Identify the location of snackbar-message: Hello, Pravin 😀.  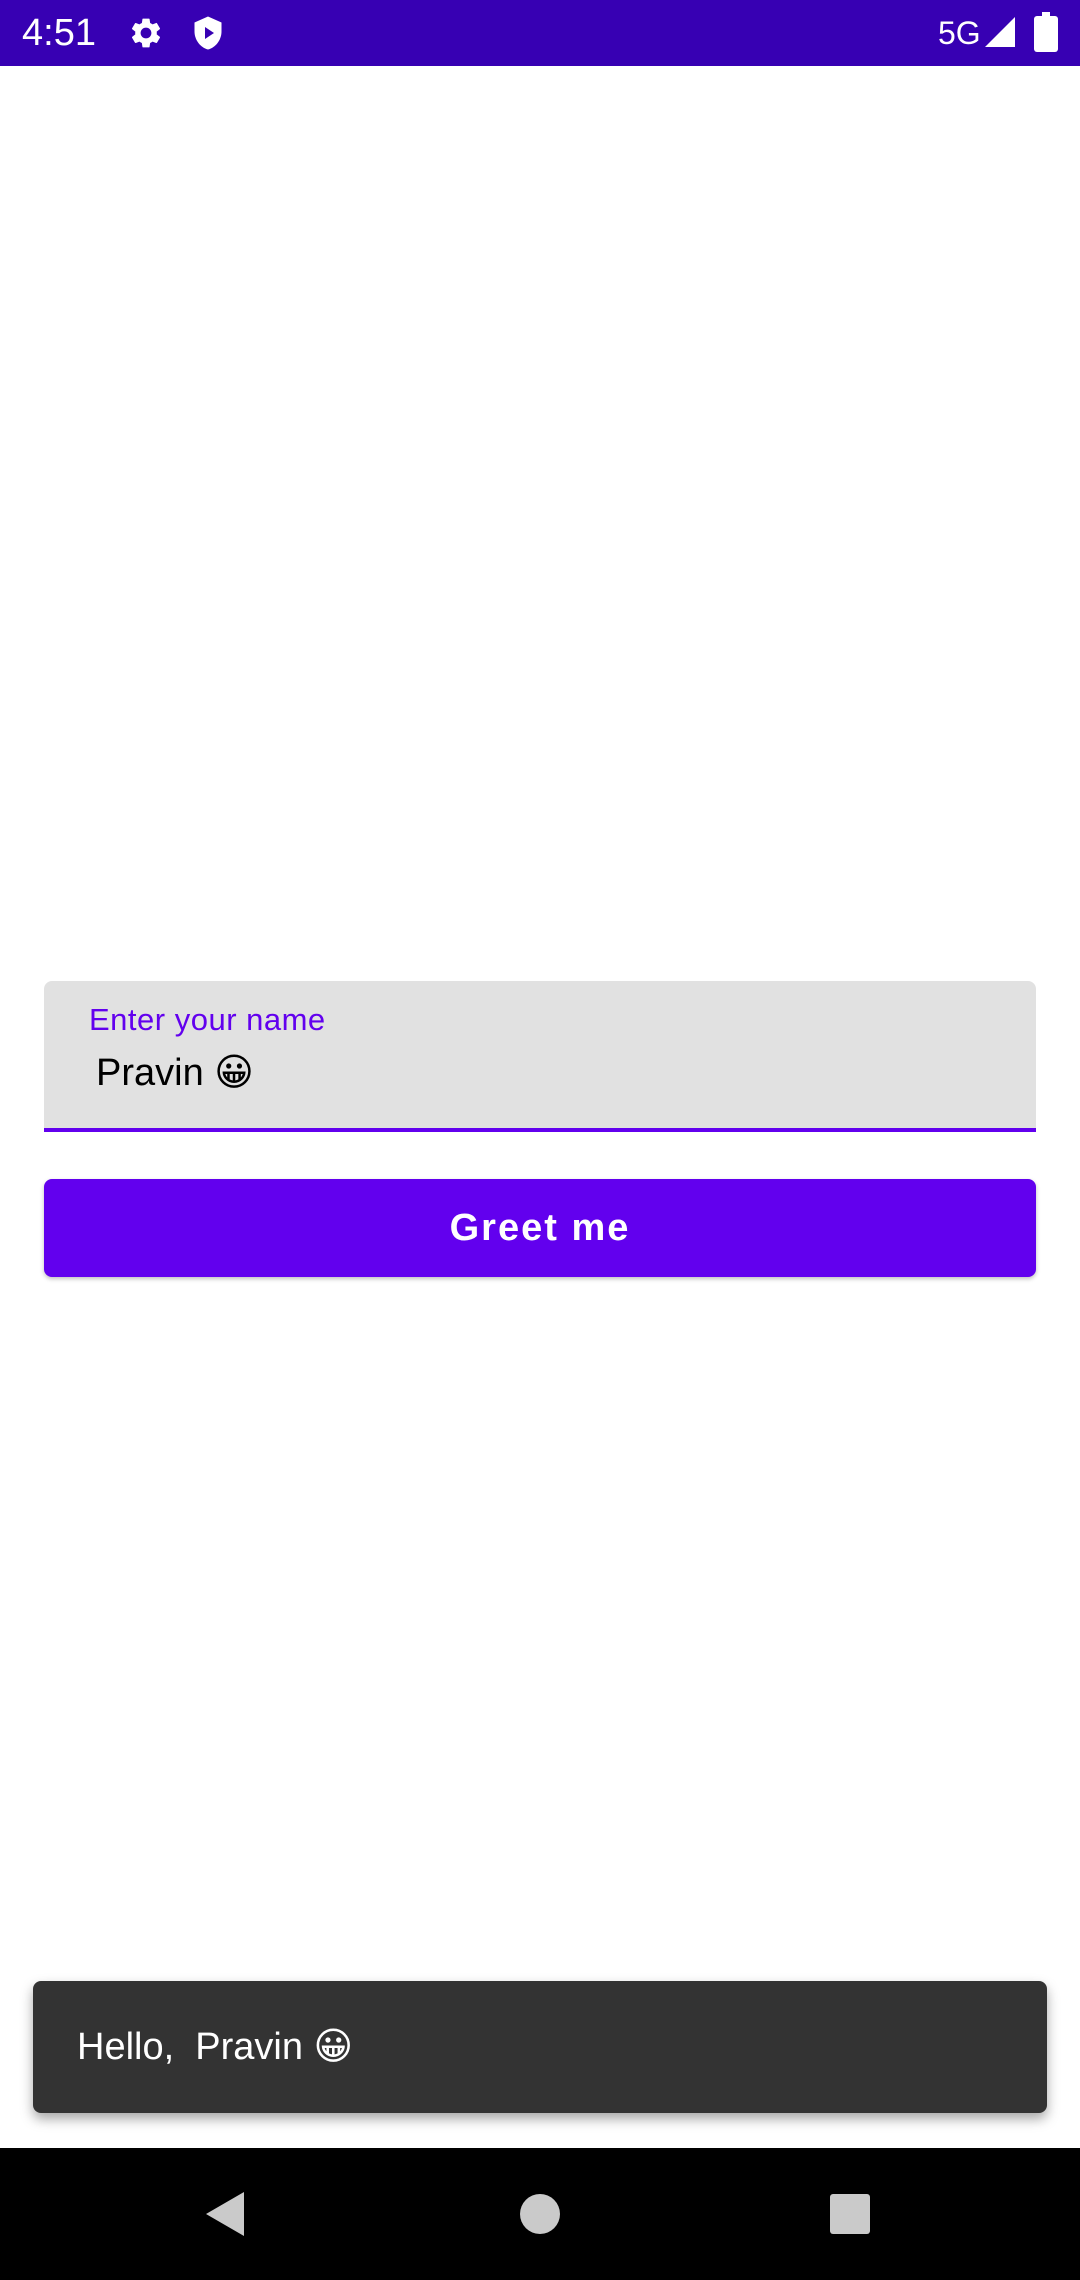
(215, 2047).